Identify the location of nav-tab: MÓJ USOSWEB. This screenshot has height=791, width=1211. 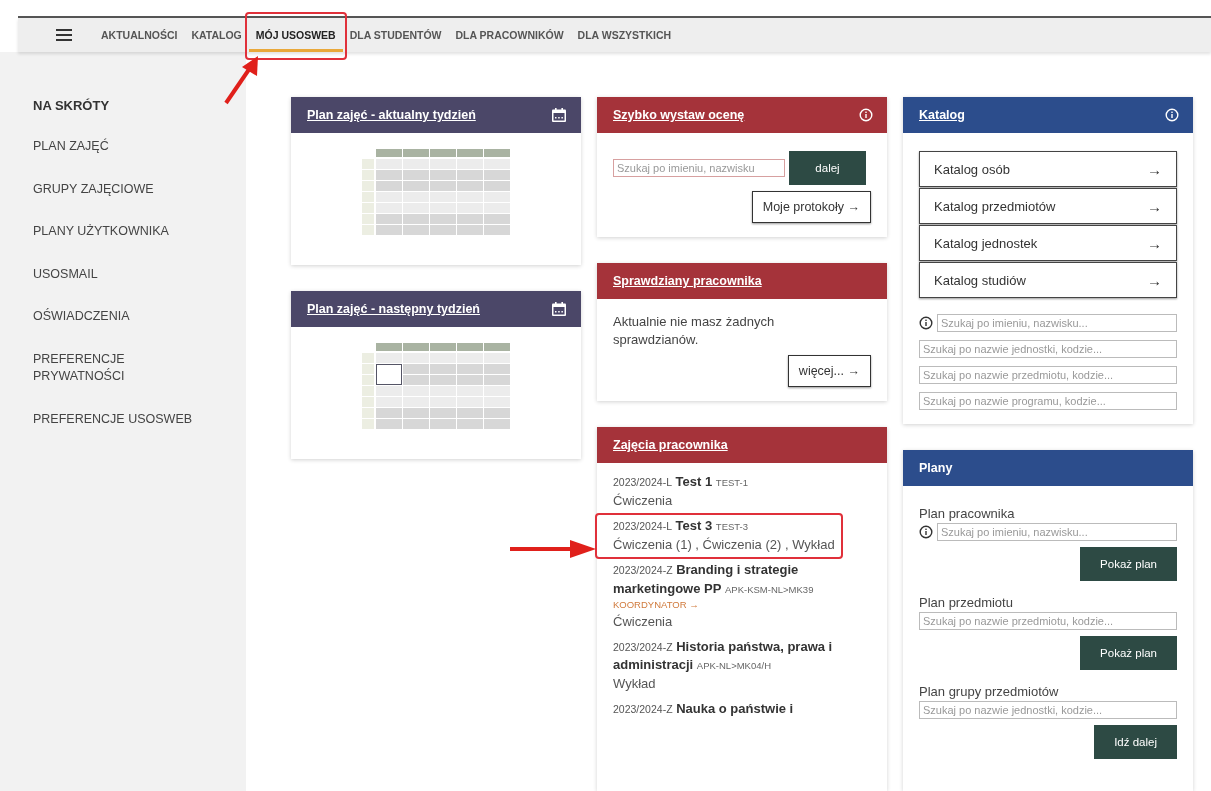
(295, 35).